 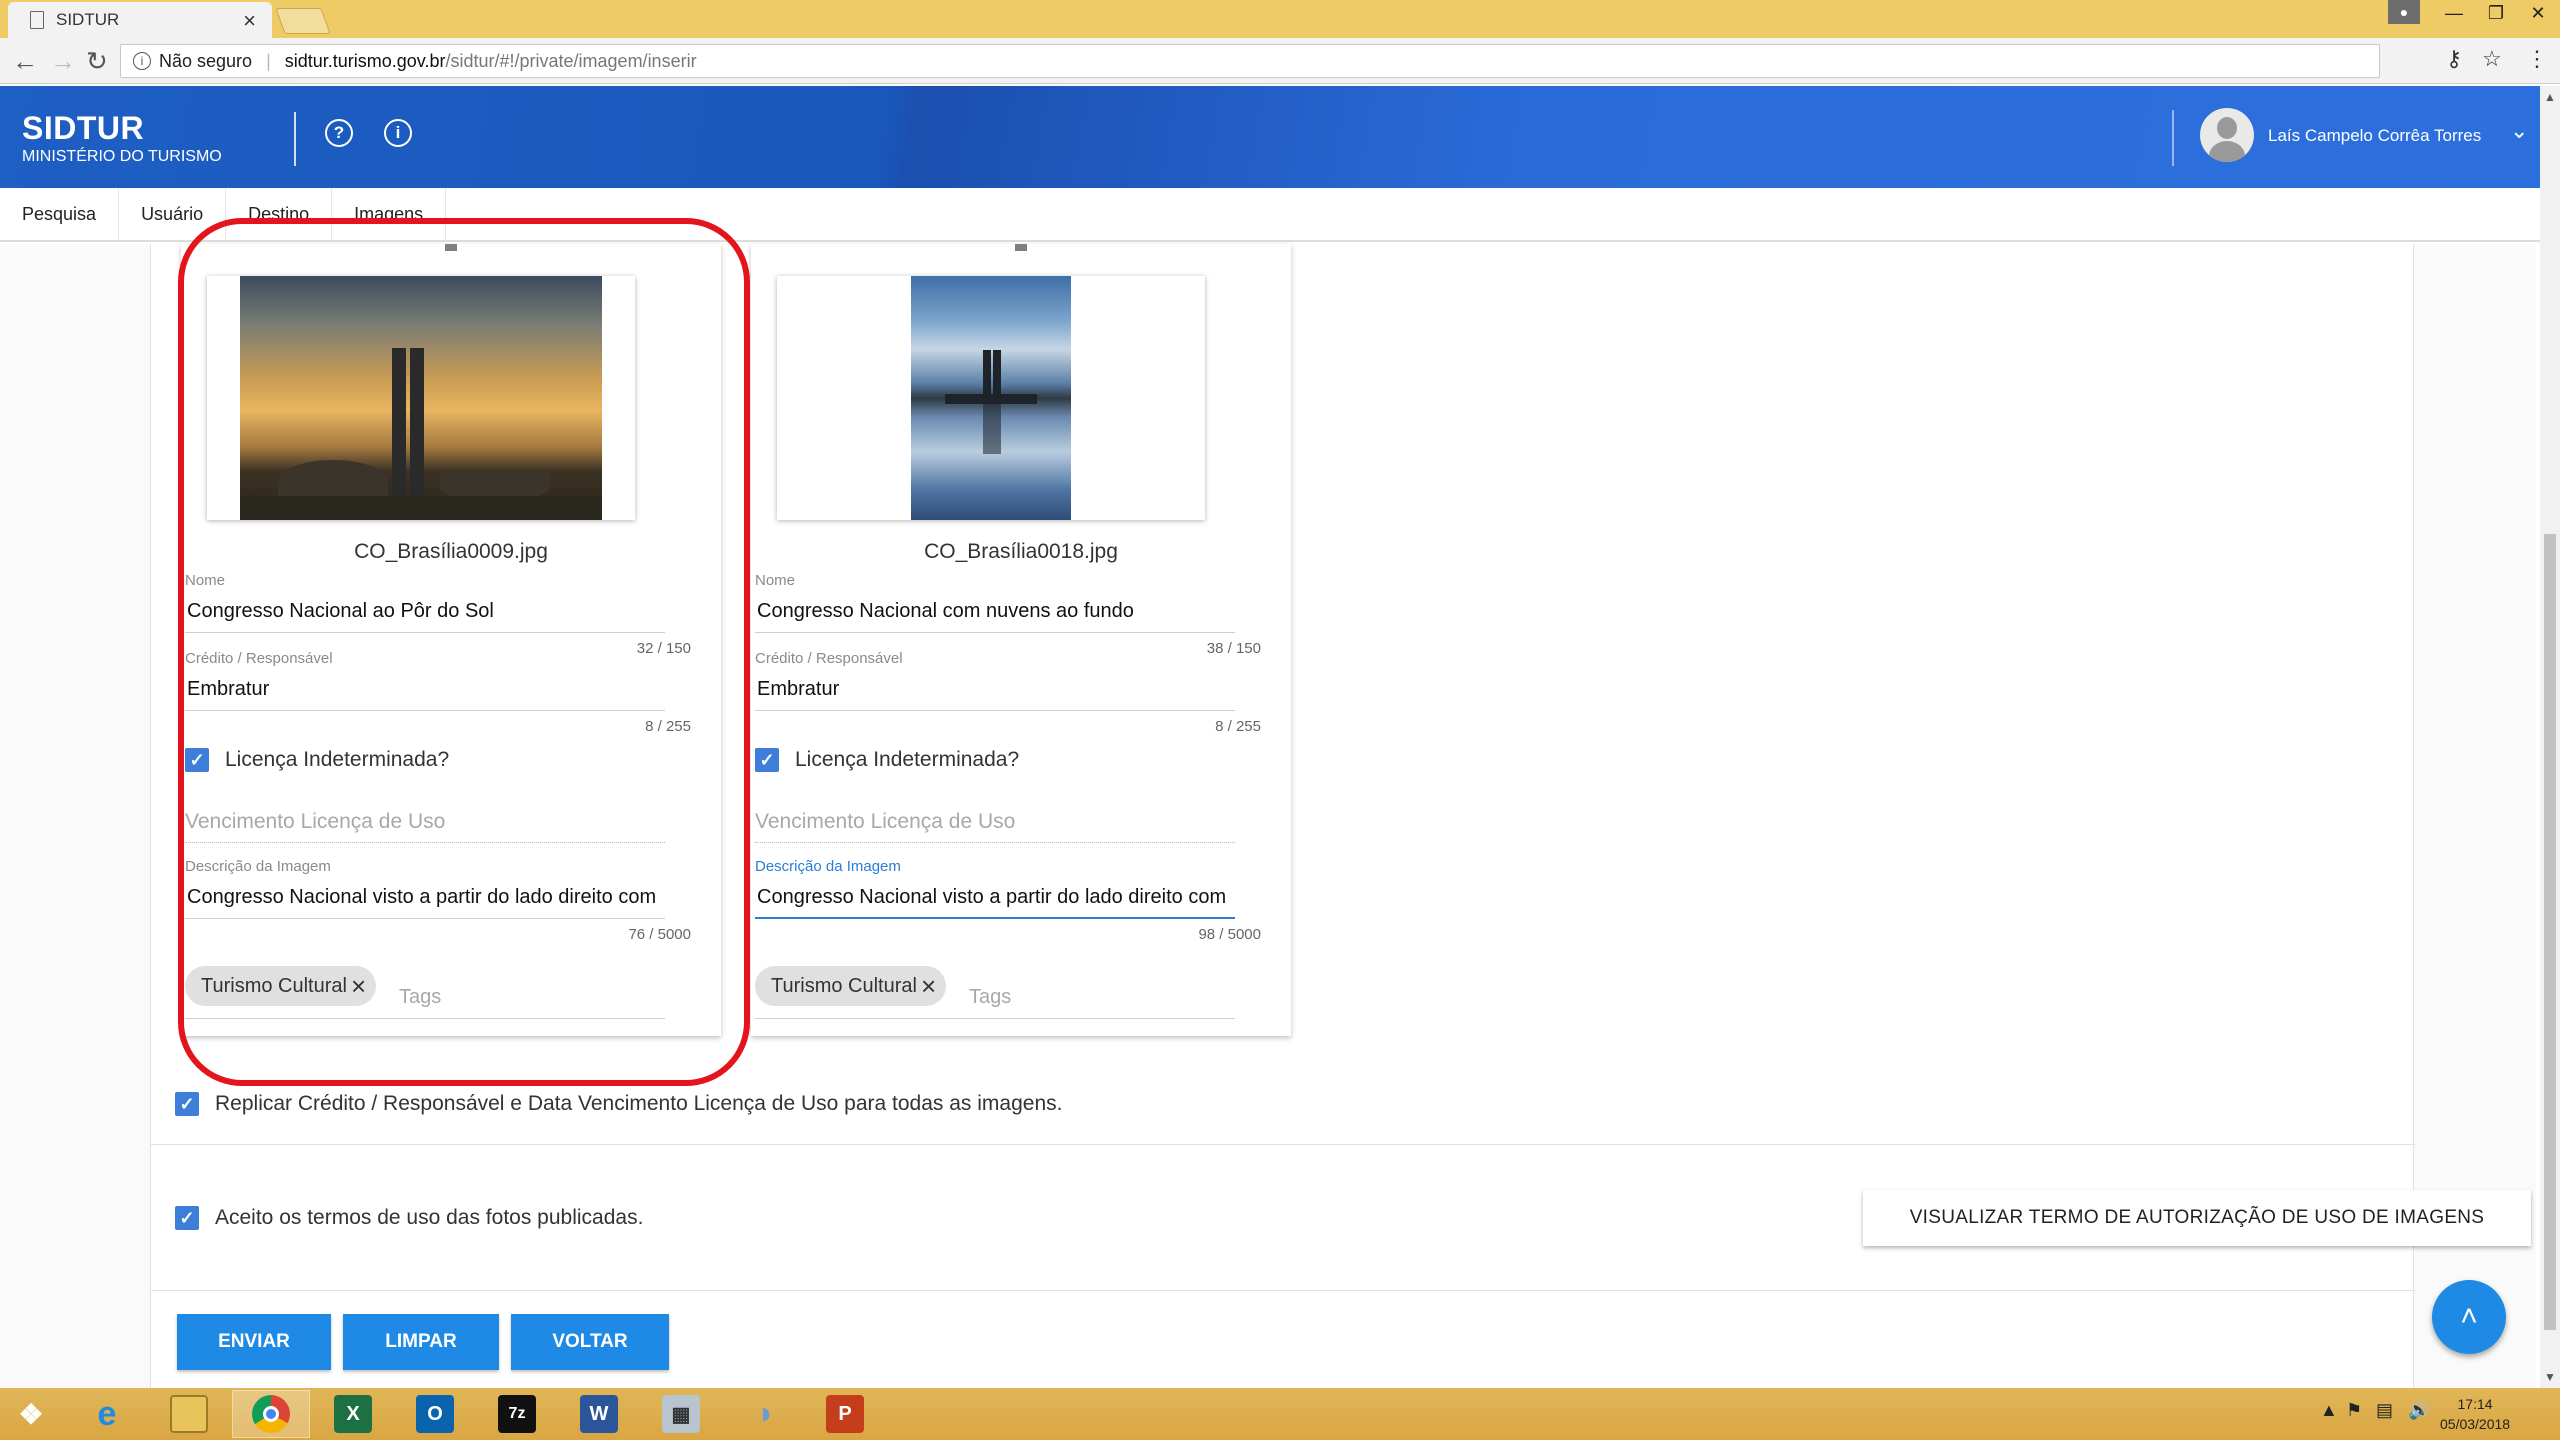 I want to click on url-path: /sidtur/#!/private/imagem/inserir, so click(x=571, y=60).